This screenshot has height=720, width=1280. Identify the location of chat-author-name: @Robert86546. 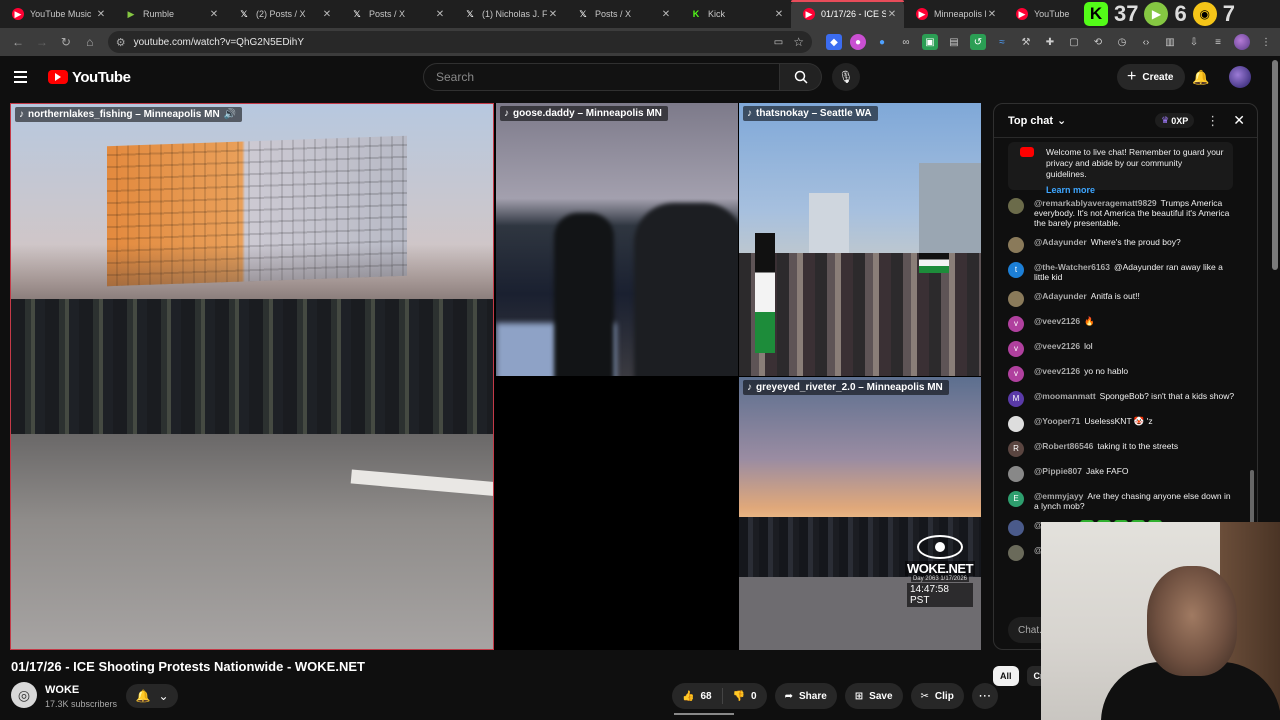
(1063, 446).